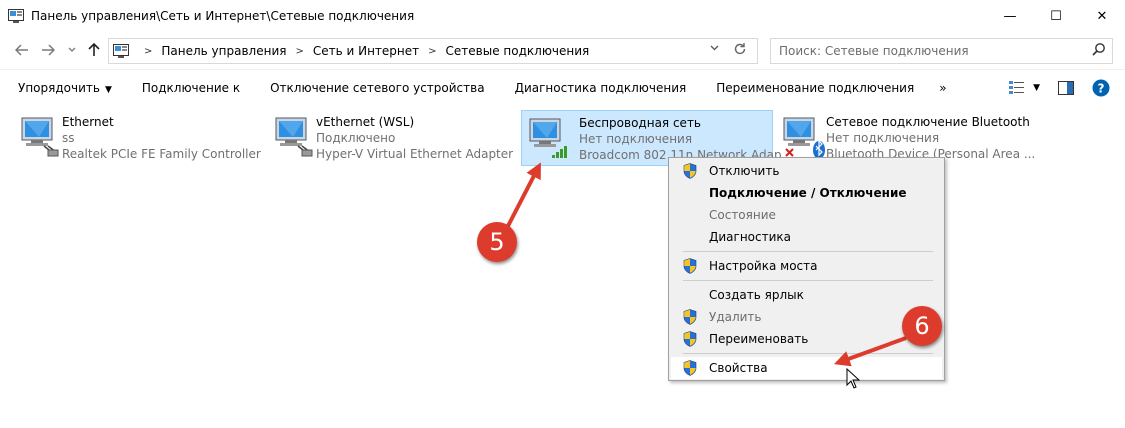 The width and height of the screenshot is (1125, 428). What do you see at coordinates (921, 51) in the screenshot?
I see `search-input` at bounding box center [921, 51].